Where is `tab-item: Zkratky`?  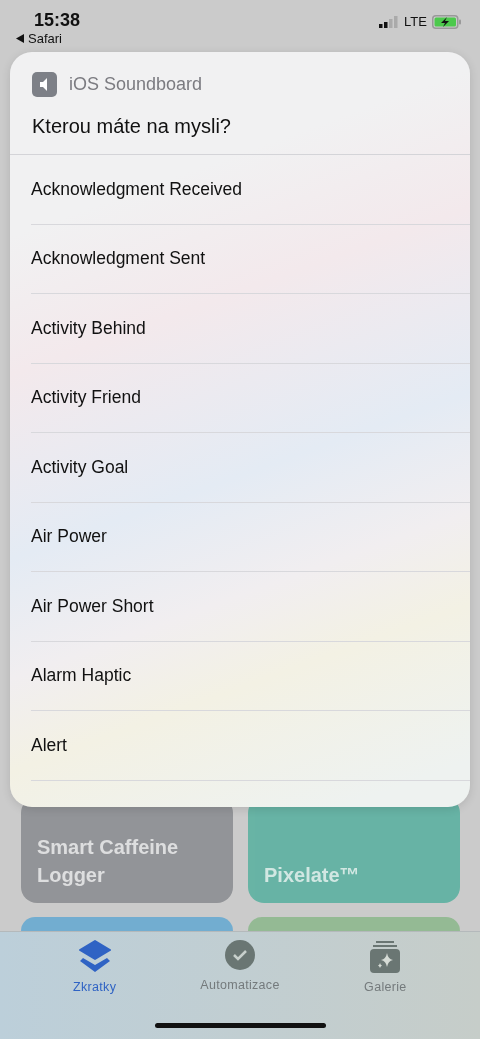
tab-item: Zkratky is located at coordinates (94, 985).